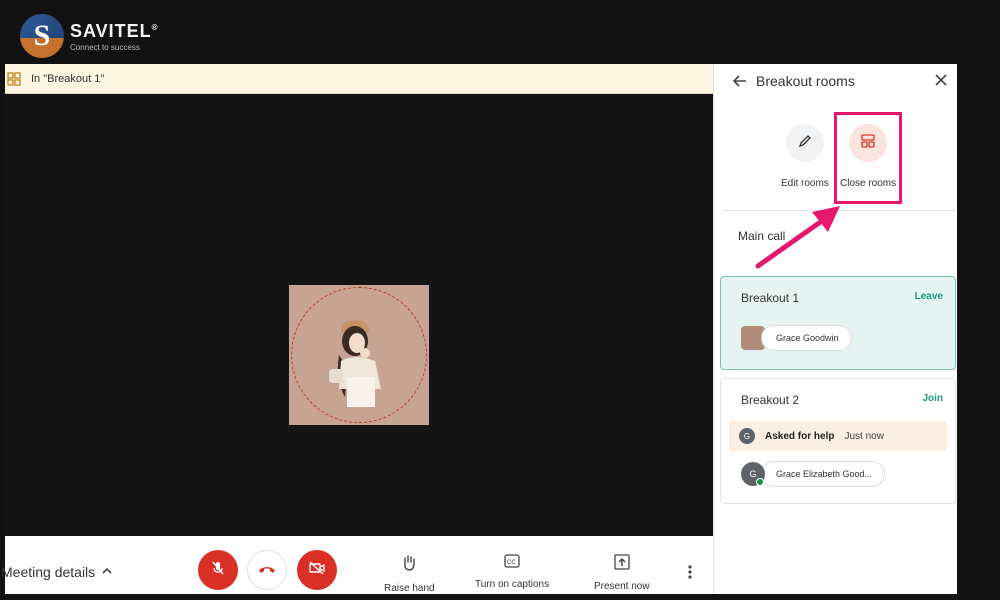  I want to click on svg-text: CC, so click(511, 563).